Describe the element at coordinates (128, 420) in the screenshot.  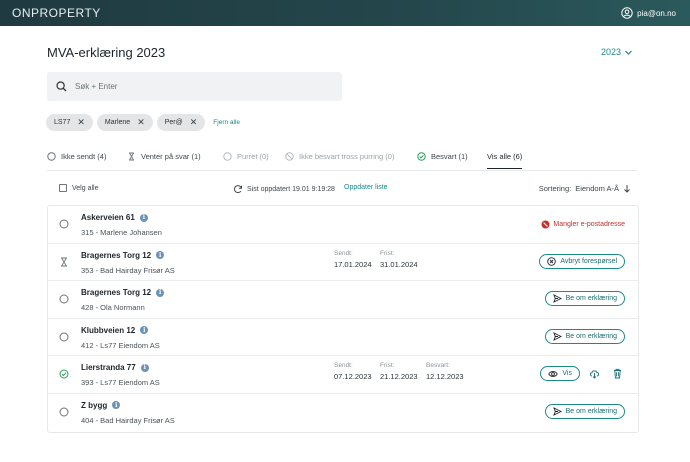
I see `property-owner: 404 - Bad Hairday Frisør AS` at that location.